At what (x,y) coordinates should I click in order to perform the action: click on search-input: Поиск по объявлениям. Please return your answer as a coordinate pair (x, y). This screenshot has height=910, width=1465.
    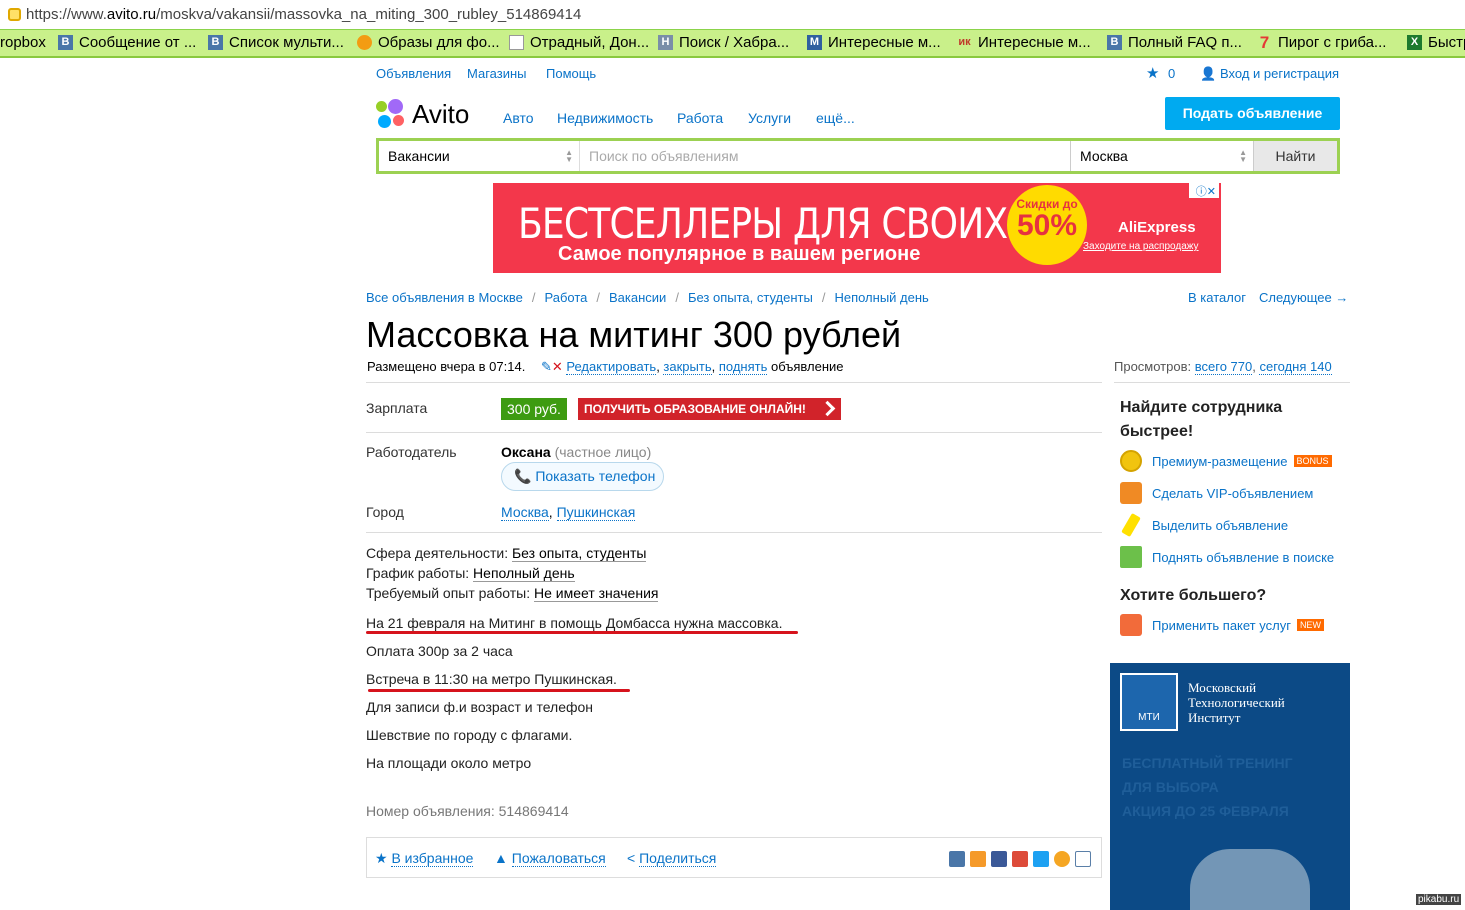
    Looking at the image, I should click on (825, 156).